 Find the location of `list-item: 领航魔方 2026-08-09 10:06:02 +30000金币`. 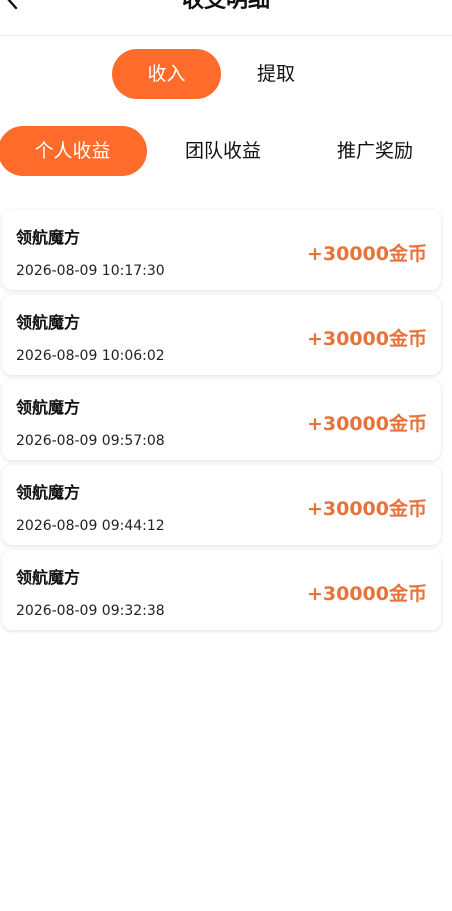

list-item: 领航魔方 2026-08-09 10:06:02 +30000金币 is located at coordinates (221, 335).